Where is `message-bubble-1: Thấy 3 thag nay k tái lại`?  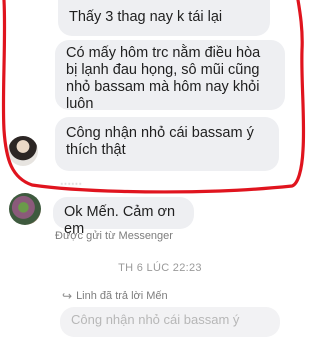 message-bubble-1: Thấy 3 thag nay k tái lại is located at coordinates (164, 18).